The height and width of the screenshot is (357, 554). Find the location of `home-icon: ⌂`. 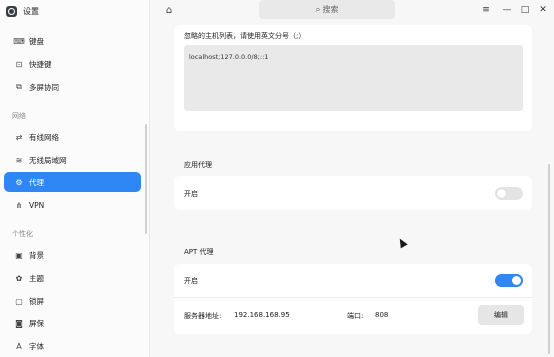

home-icon: ⌂ is located at coordinates (169, 10).